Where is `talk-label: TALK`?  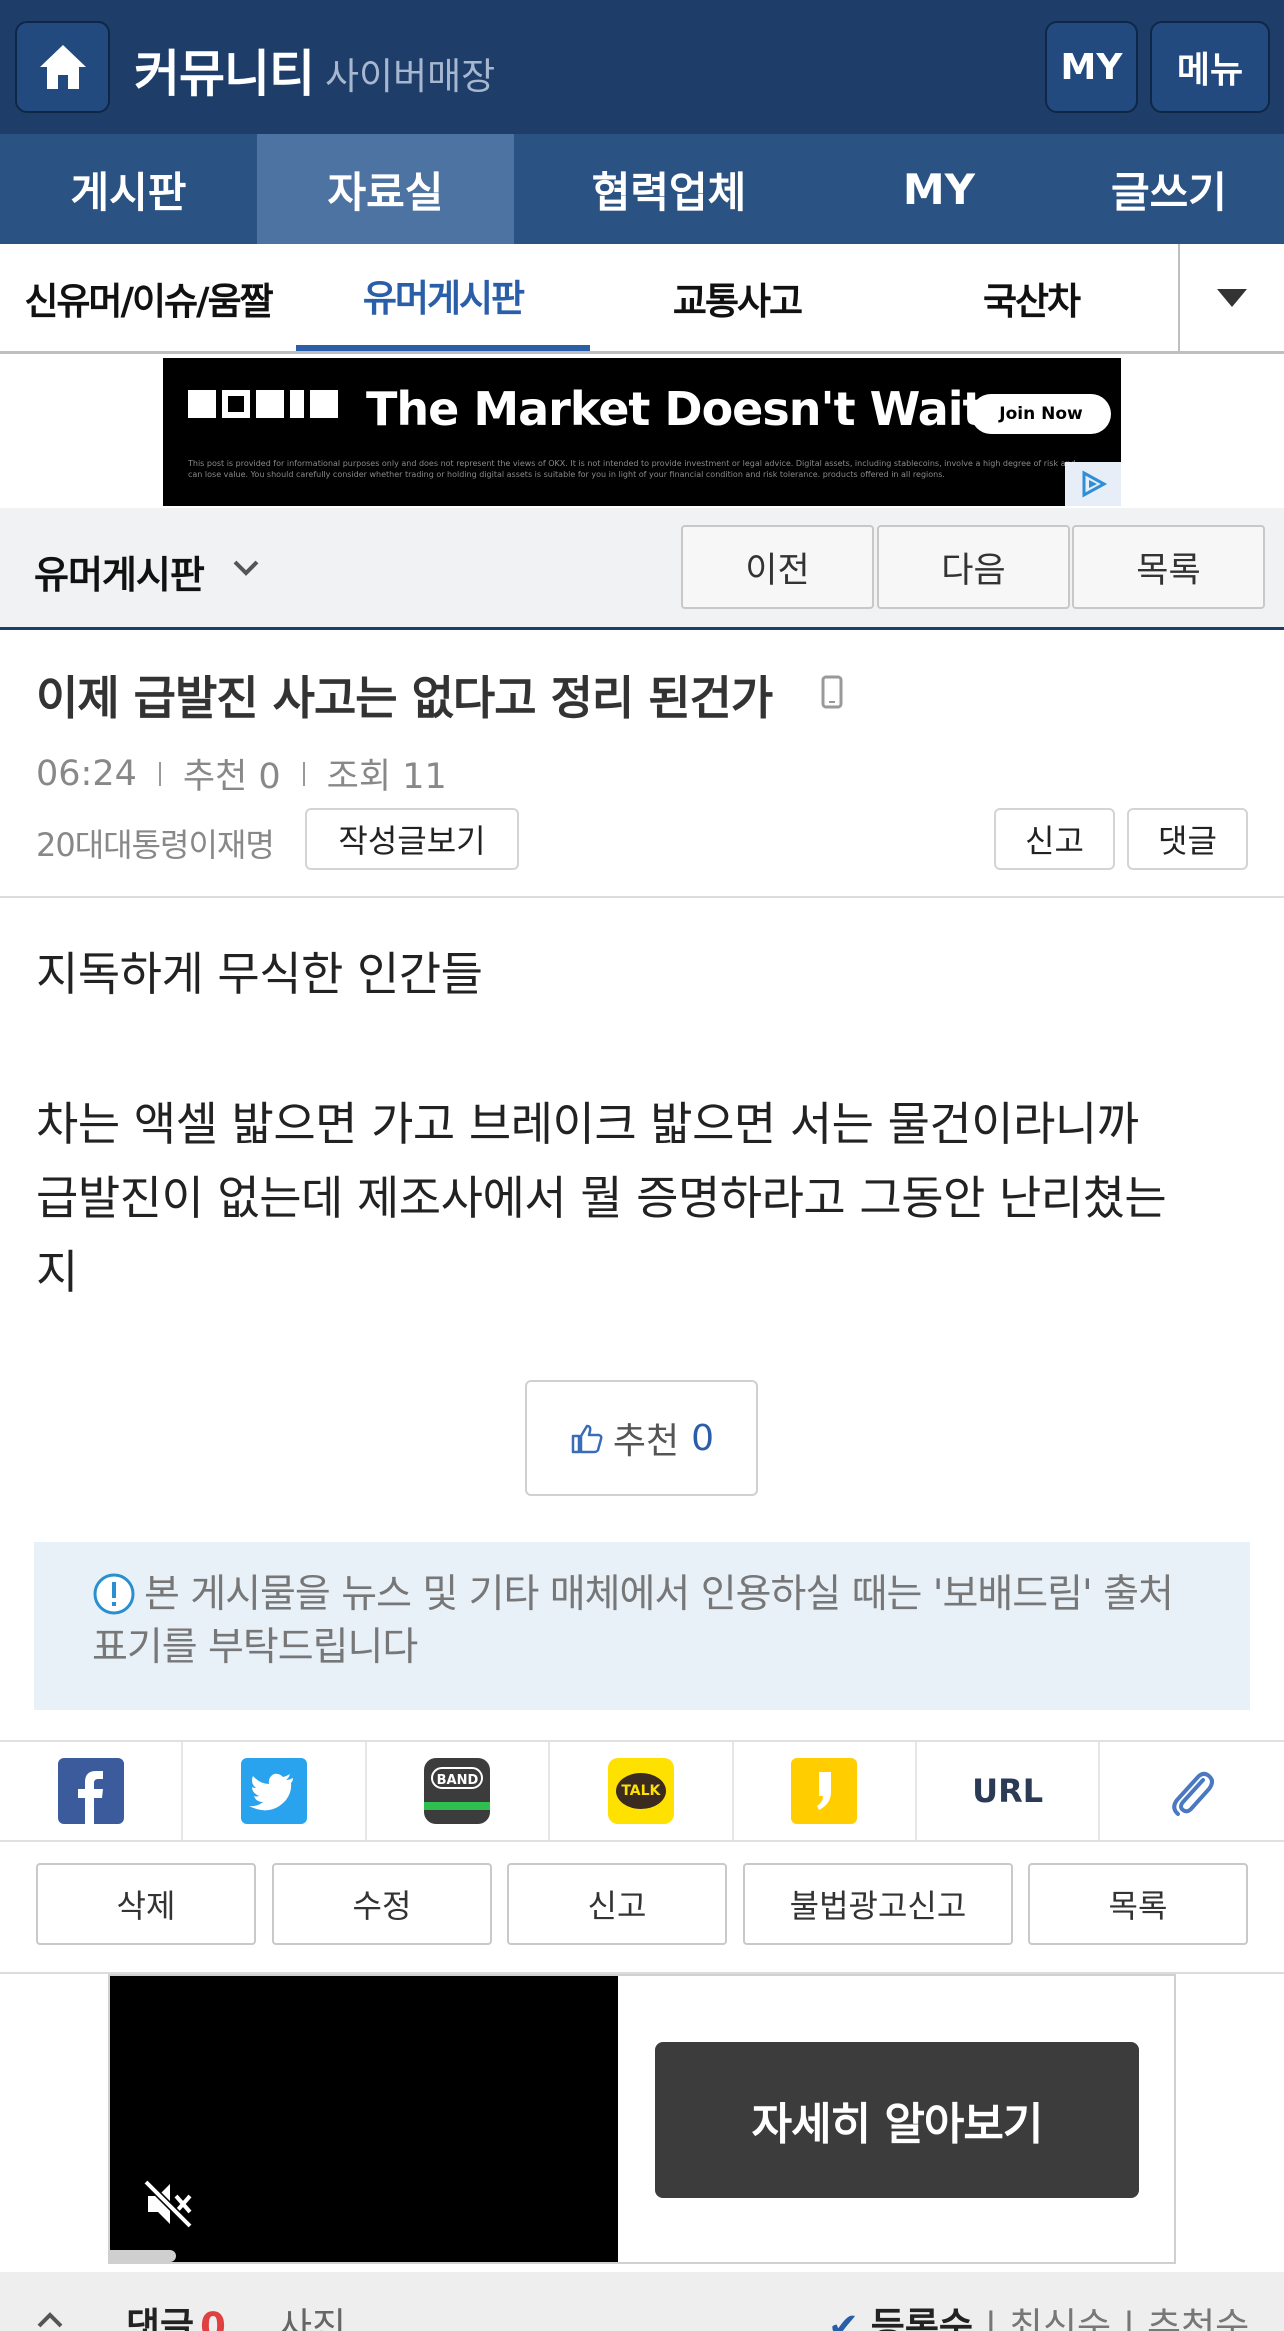 talk-label: TALK is located at coordinates (641, 1791).